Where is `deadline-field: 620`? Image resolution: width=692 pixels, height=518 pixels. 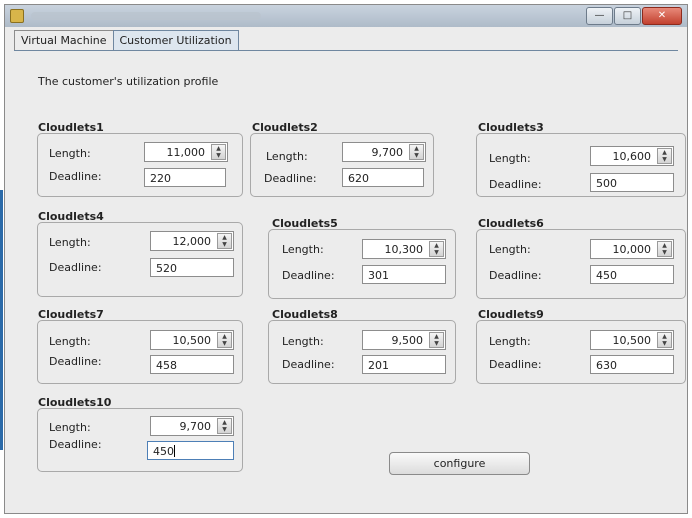
deadline-field: 620 is located at coordinates (383, 177).